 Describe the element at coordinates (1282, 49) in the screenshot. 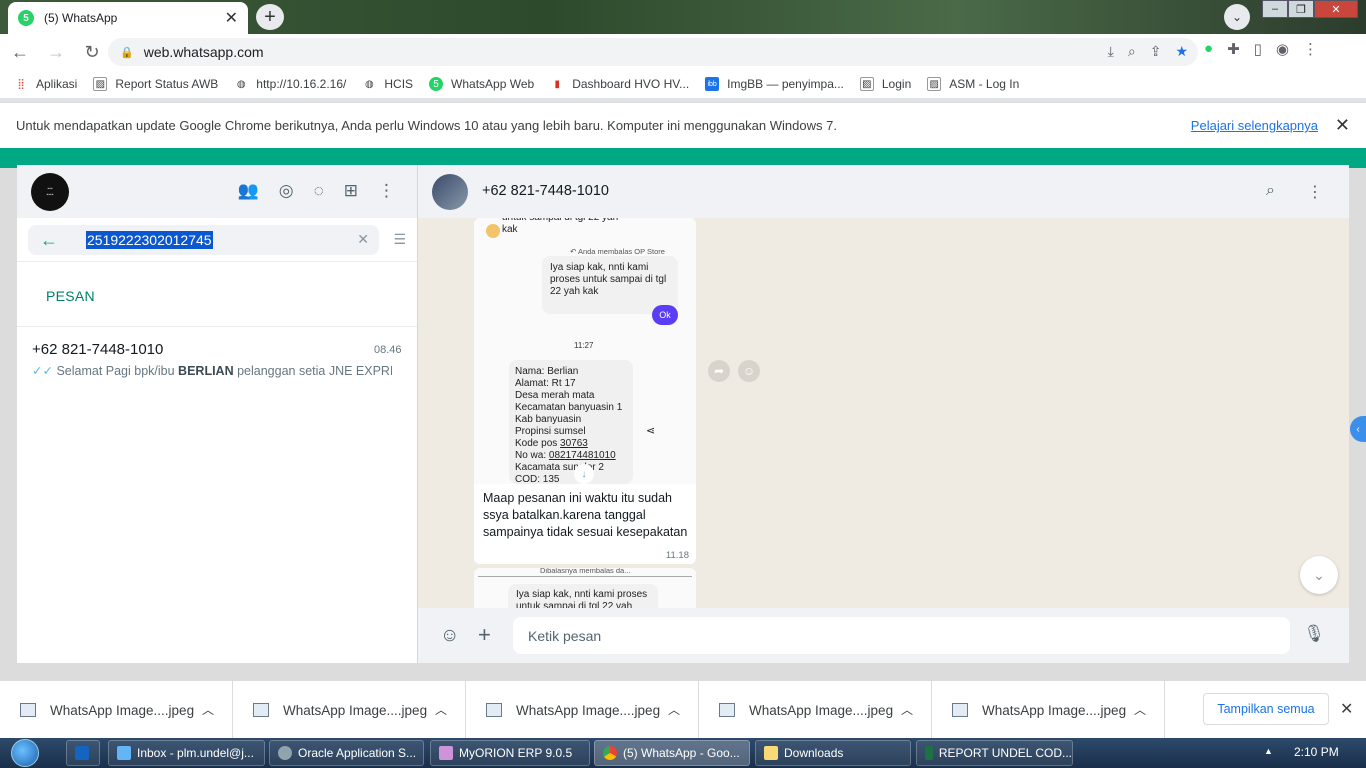

I see `profile-avatar-icon: ◉` at that location.